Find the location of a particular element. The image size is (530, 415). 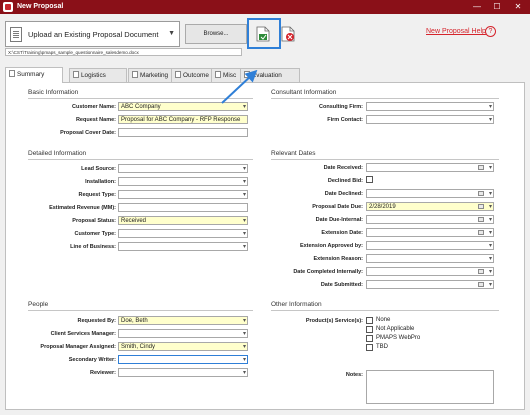

secondary-writer-label: Secondary Writer: is located at coordinates (92, 360).